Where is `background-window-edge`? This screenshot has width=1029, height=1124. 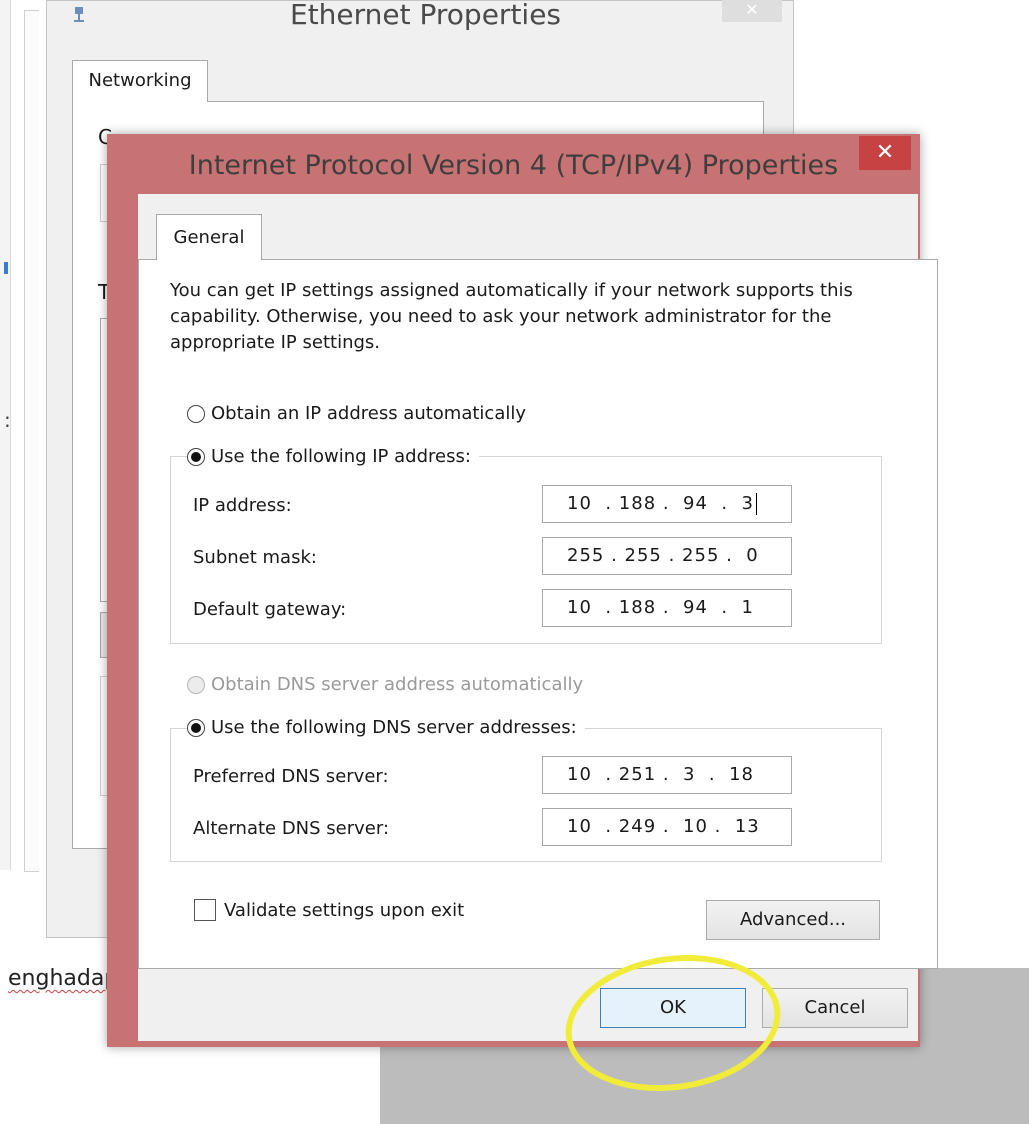
background-window-edge is located at coordinates (5, 435).